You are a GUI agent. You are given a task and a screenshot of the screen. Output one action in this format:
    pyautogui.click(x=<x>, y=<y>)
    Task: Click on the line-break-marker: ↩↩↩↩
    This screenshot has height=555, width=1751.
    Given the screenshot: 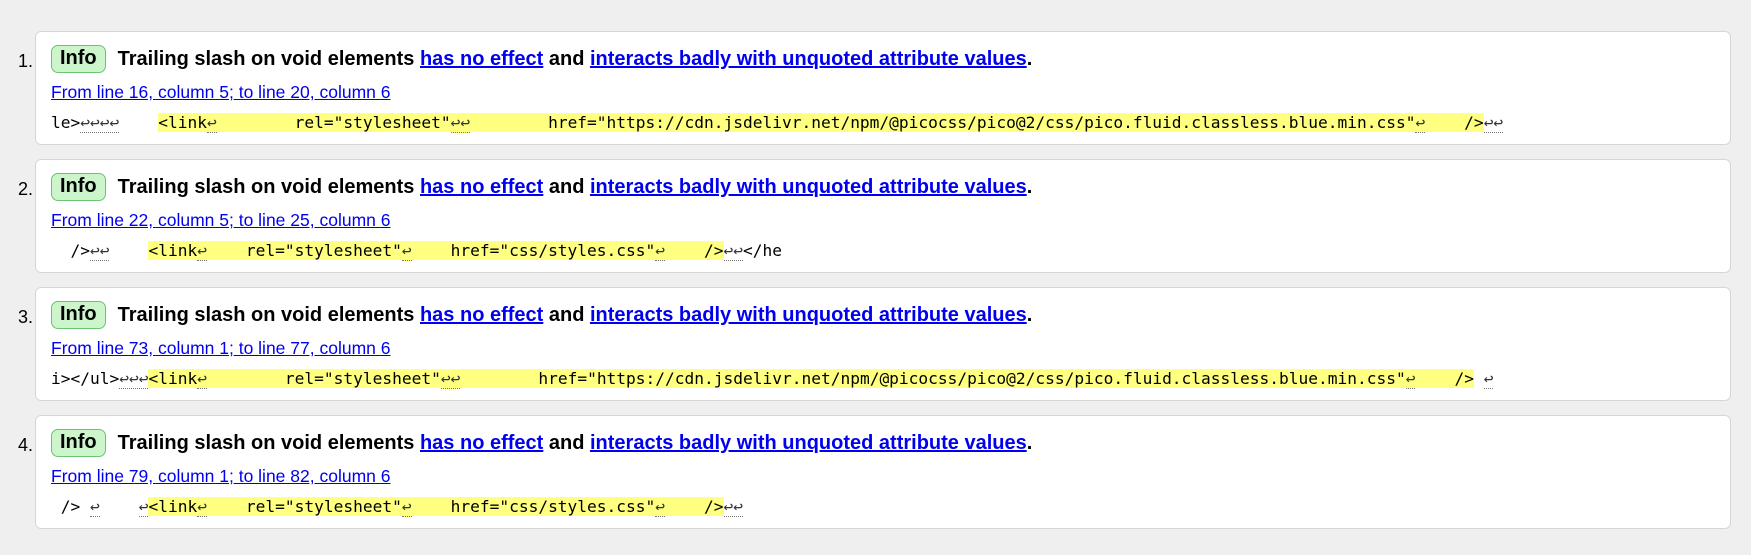 What is the action you would take?
    pyautogui.click(x=100, y=123)
    